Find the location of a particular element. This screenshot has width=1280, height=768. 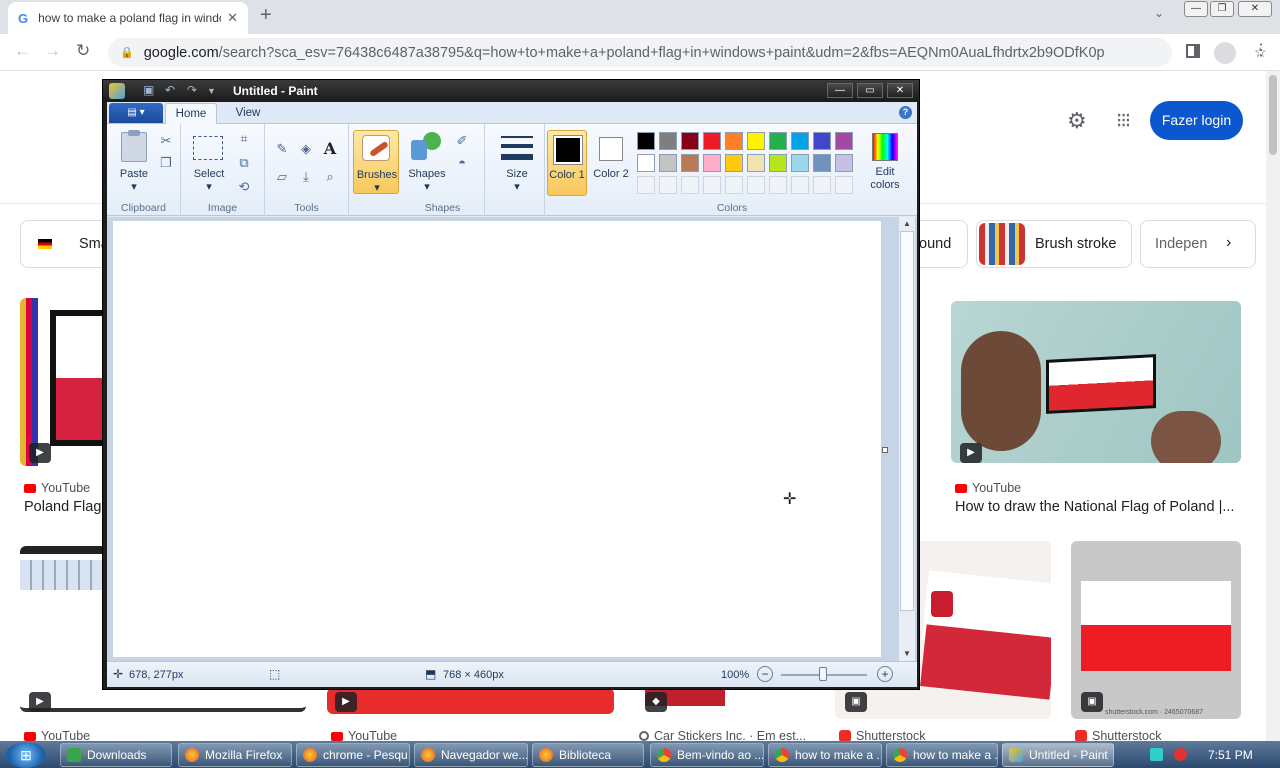

side-panel-icon is located at coordinates (1193, 51).